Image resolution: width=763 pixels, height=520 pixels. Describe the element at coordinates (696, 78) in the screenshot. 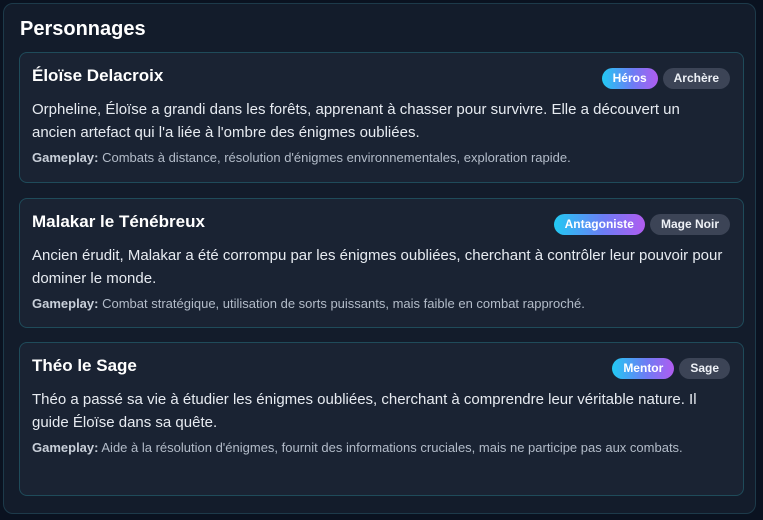

I see `class-badge: Archère` at that location.